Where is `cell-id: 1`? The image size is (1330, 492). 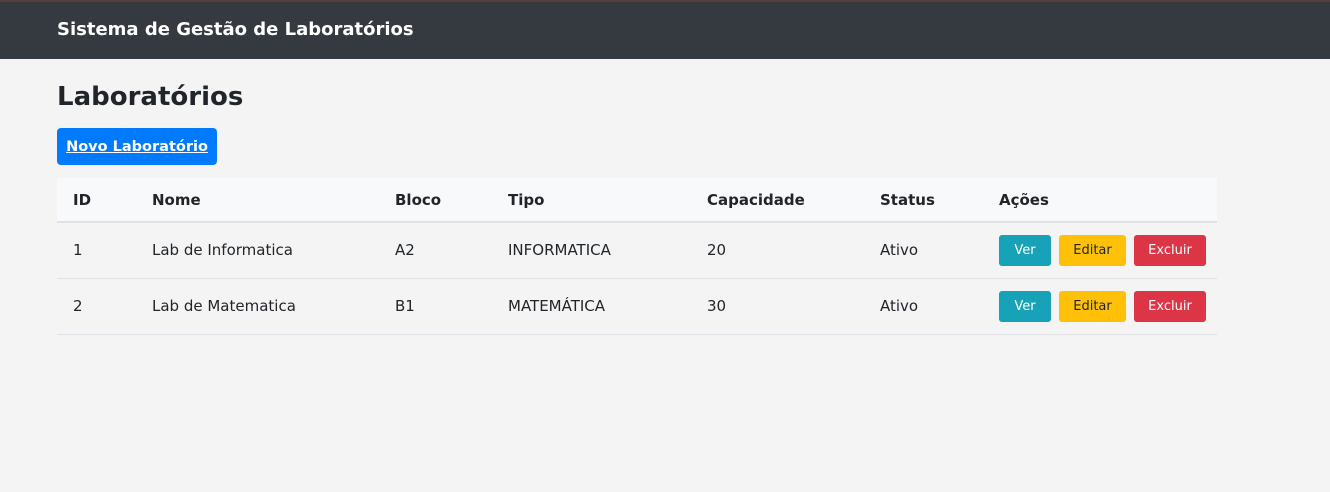 cell-id: 1 is located at coordinates (96, 250).